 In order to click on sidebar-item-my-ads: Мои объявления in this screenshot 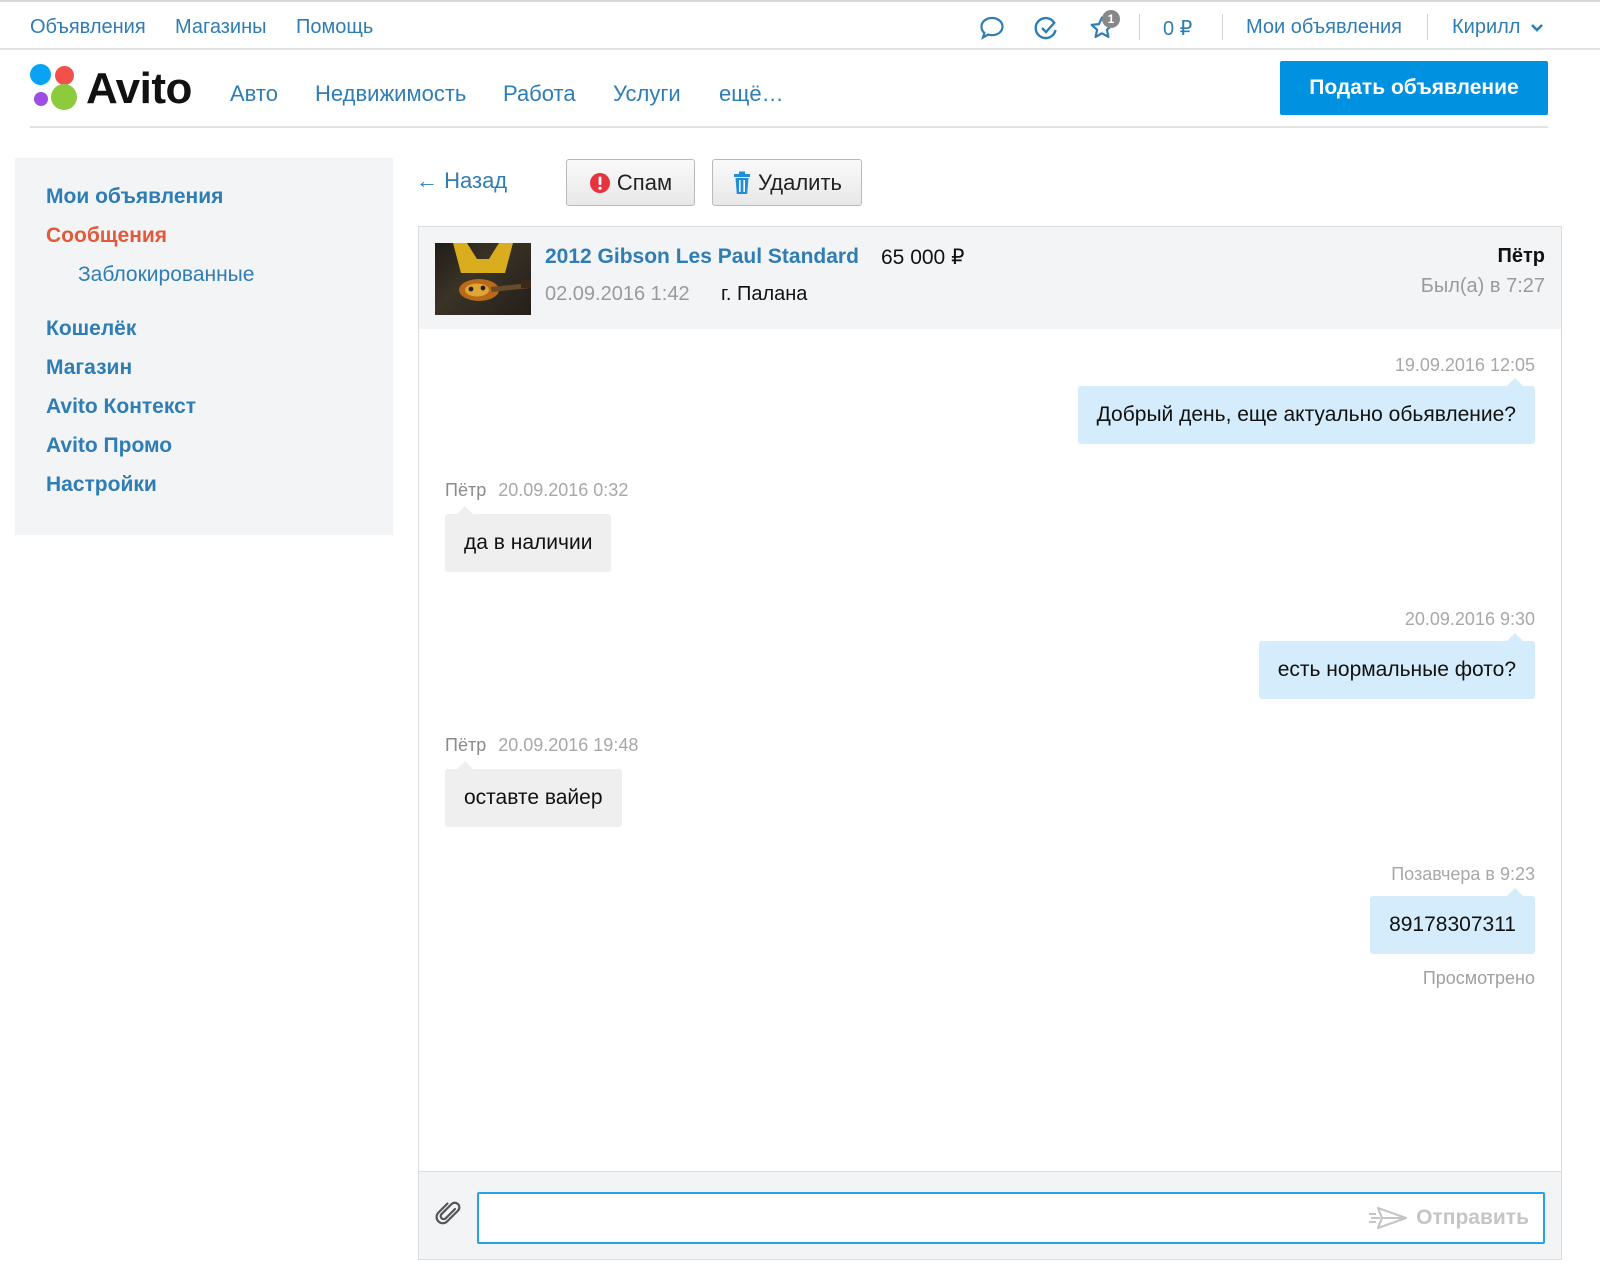, I will do `click(134, 197)`.